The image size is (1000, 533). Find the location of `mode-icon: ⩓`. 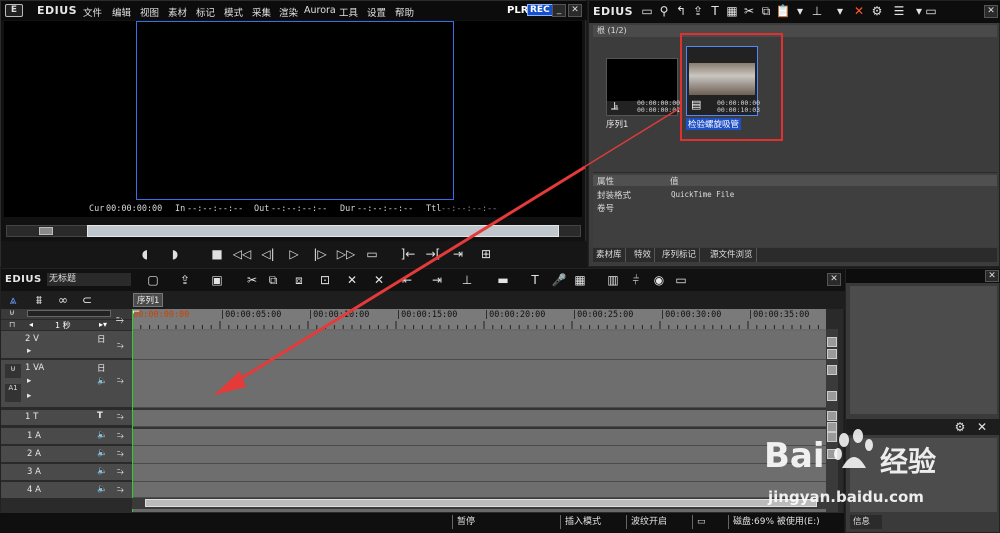

mode-icon: ⩓ is located at coordinates (13, 300).